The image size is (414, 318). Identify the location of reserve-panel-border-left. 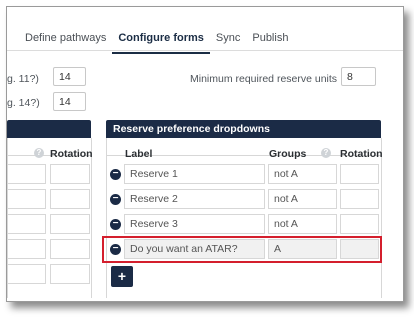
(106, 218).